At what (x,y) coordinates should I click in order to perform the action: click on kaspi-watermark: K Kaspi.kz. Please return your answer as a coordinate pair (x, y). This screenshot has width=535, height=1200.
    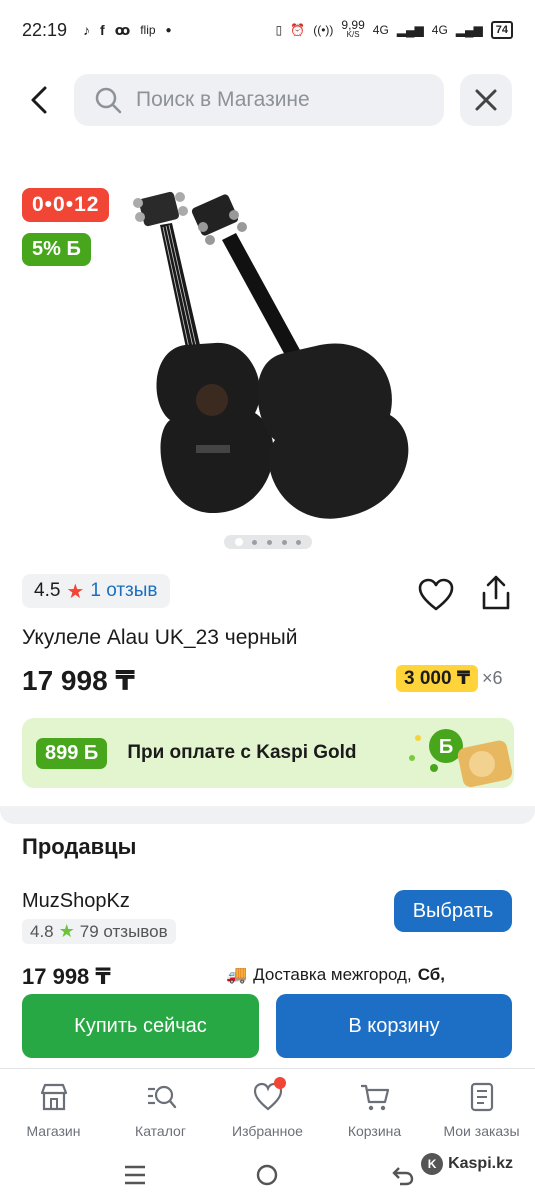
    Looking at the image, I should click on (467, 1164).